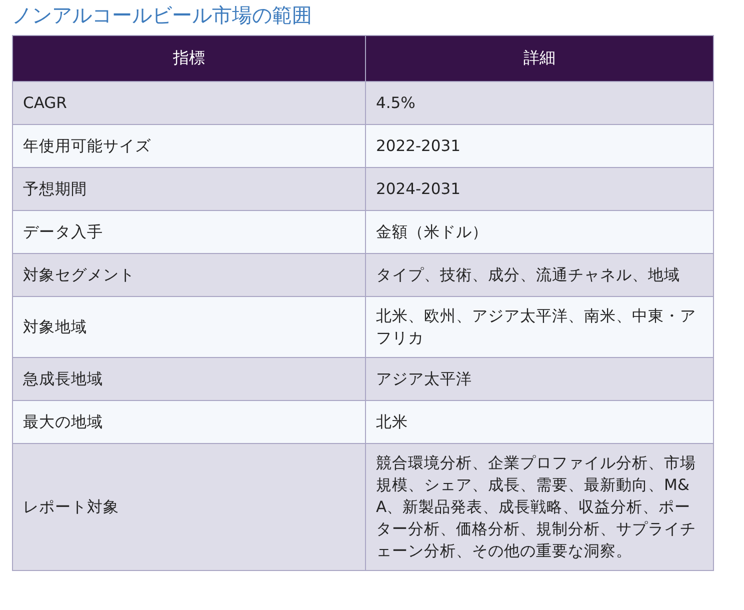 This screenshot has height=610, width=744. I want to click on table-cell: 対象地域, so click(189, 327).